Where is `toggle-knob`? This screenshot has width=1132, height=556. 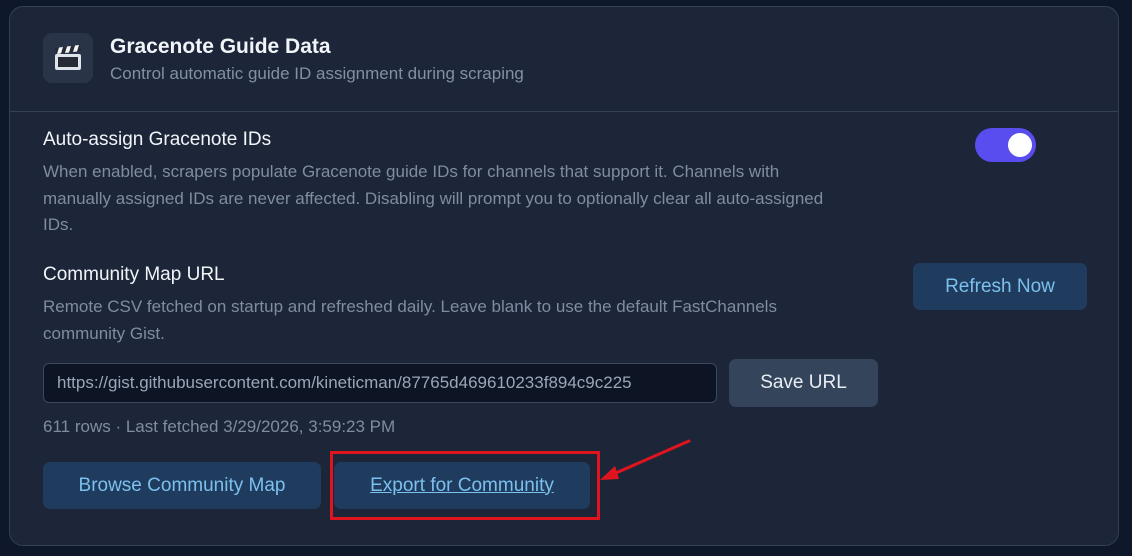
toggle-knob is located at coordinates (1020, 145).